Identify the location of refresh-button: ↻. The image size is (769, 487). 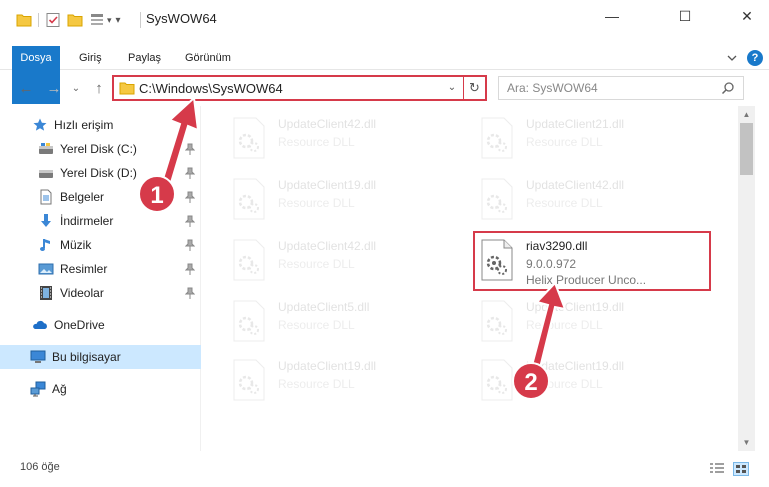
(474, 88).